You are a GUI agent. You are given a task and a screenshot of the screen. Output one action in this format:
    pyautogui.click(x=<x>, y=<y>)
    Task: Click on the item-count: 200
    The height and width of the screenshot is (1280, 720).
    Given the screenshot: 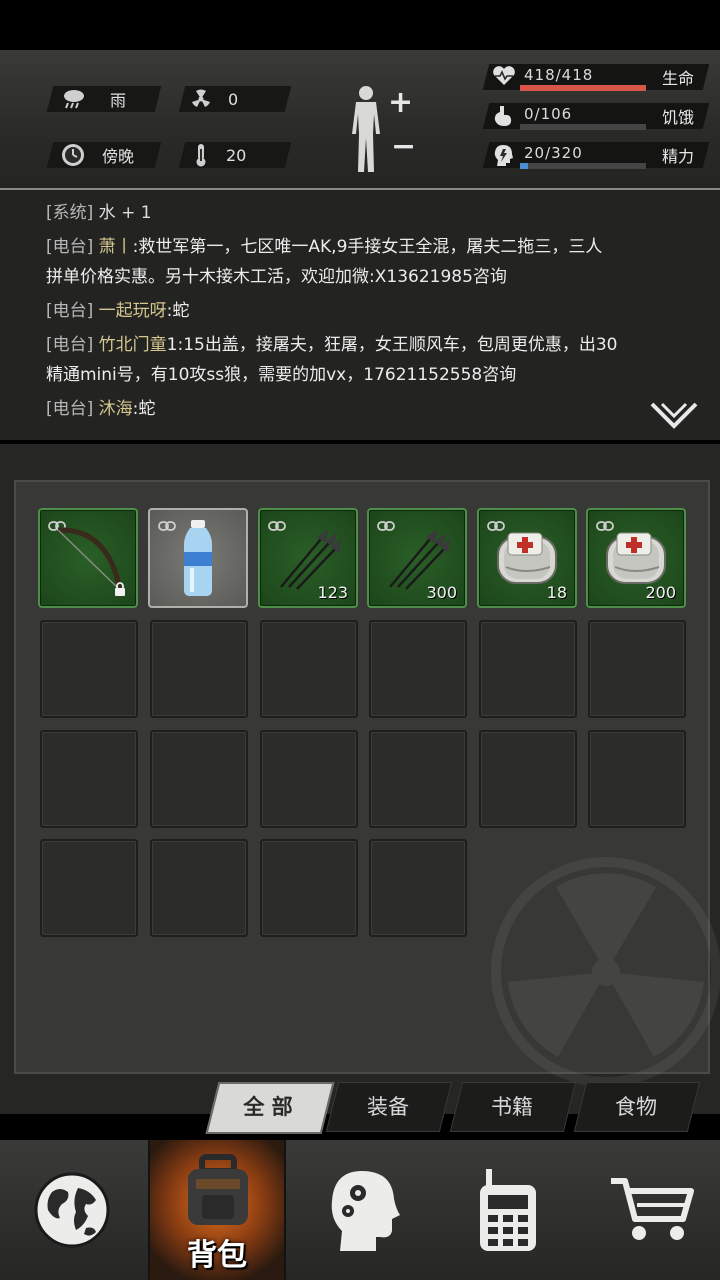 What is the action you would take?
    pyautogui.click(x=660, y=592)
    